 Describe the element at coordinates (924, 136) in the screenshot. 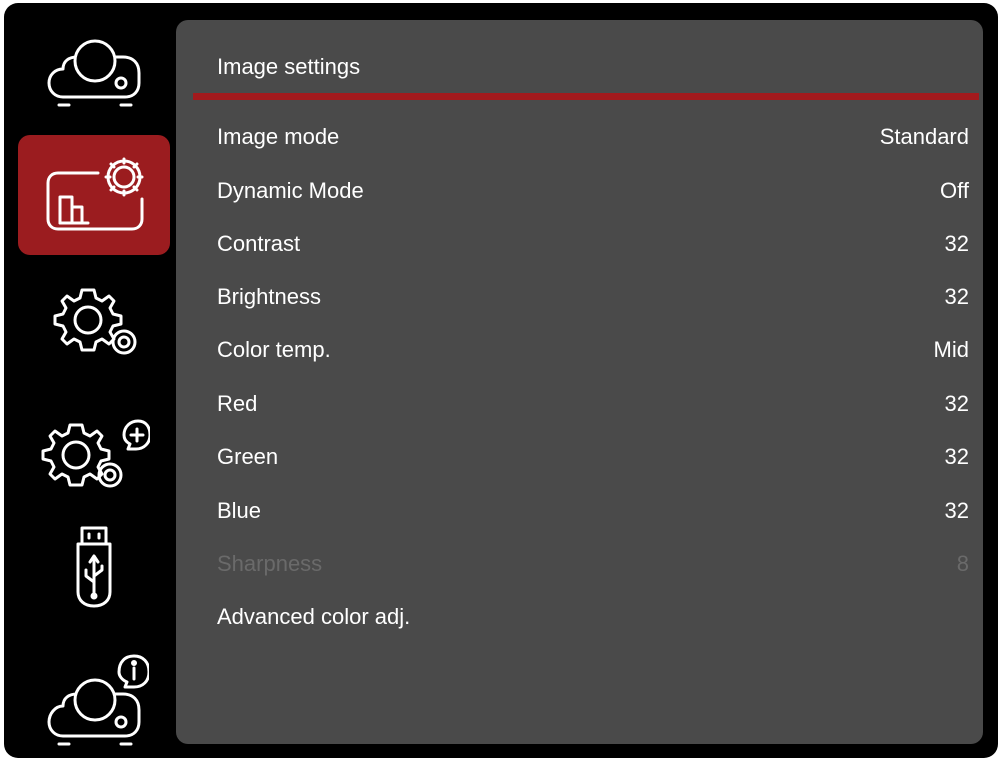

I see `menu-item-value: Standard` at that location.